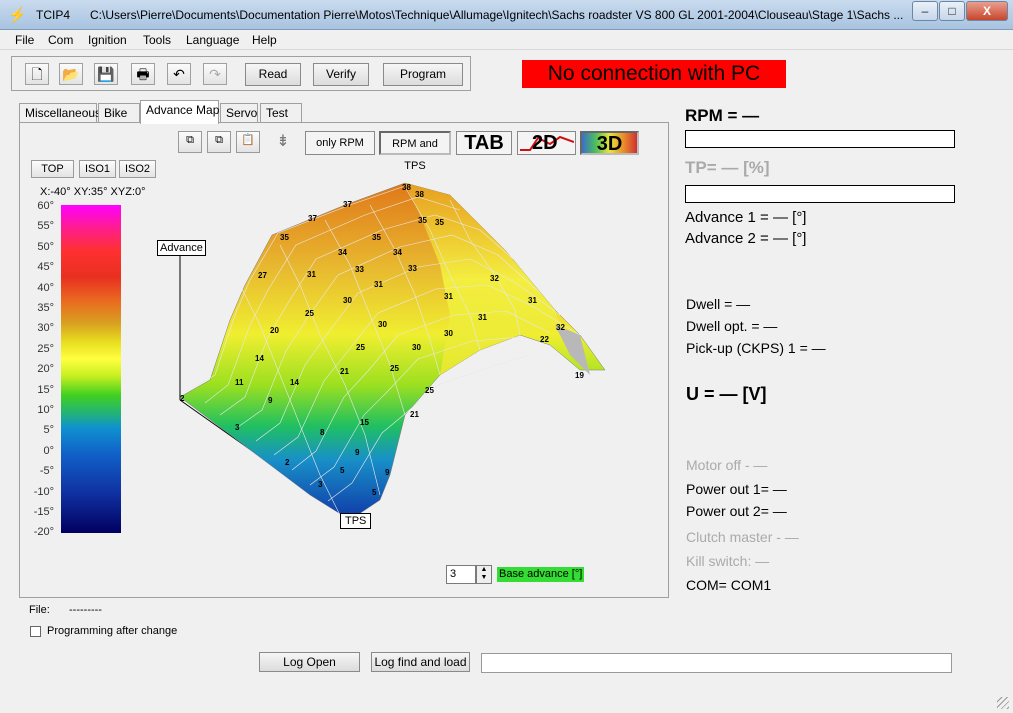  I want to click on table-view-button: TAB, so click(484, 143).